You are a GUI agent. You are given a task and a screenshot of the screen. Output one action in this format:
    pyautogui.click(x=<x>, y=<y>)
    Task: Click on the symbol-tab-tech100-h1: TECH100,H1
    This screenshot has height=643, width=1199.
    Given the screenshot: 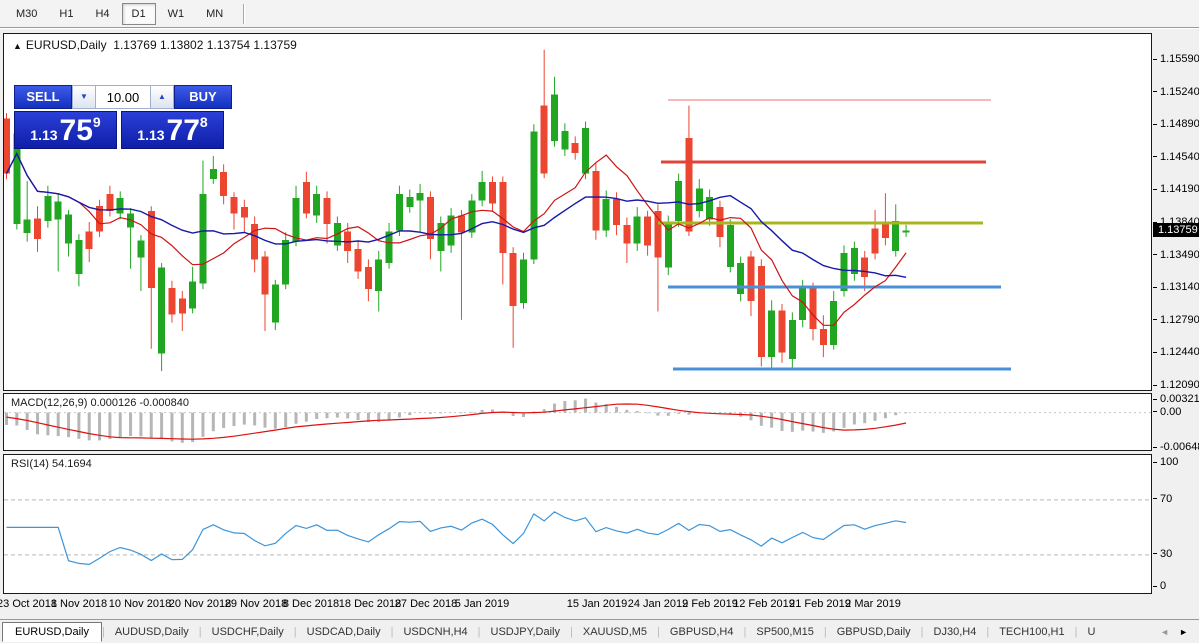 What is the action you would take?
    pyautogui.click(x=1031, y=632)
    